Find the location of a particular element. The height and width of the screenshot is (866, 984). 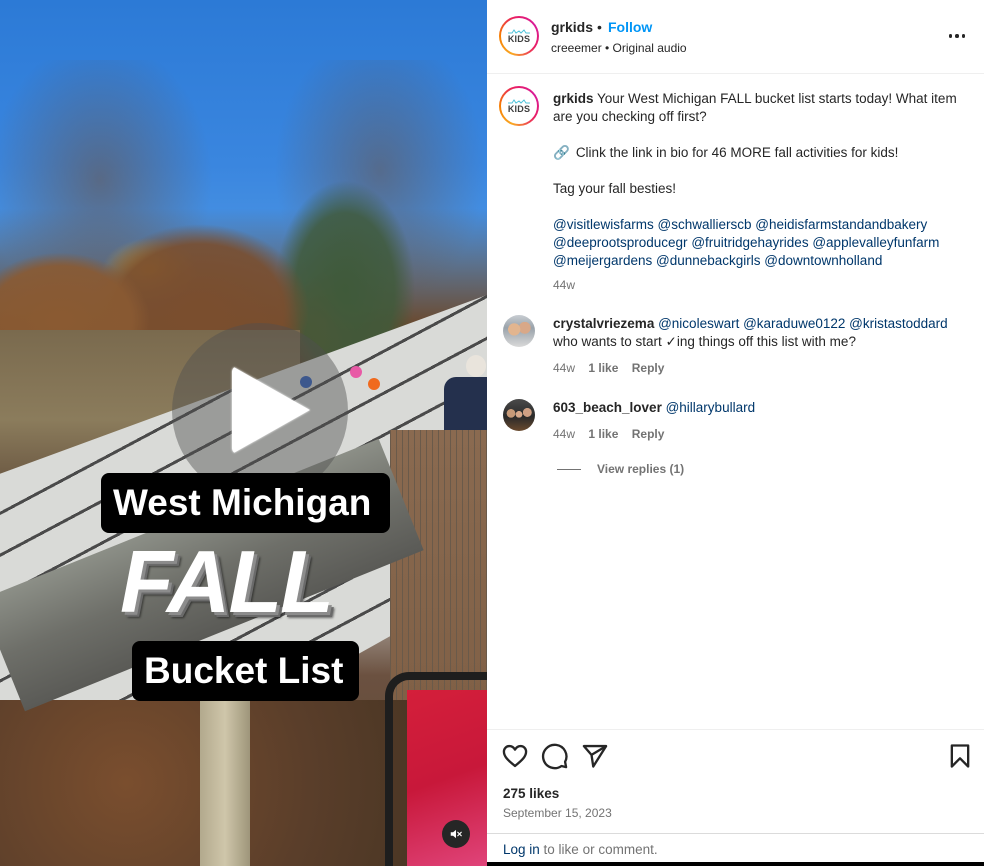

mention-link: @fruitridgehayrides is located at coordinates (749, 242).